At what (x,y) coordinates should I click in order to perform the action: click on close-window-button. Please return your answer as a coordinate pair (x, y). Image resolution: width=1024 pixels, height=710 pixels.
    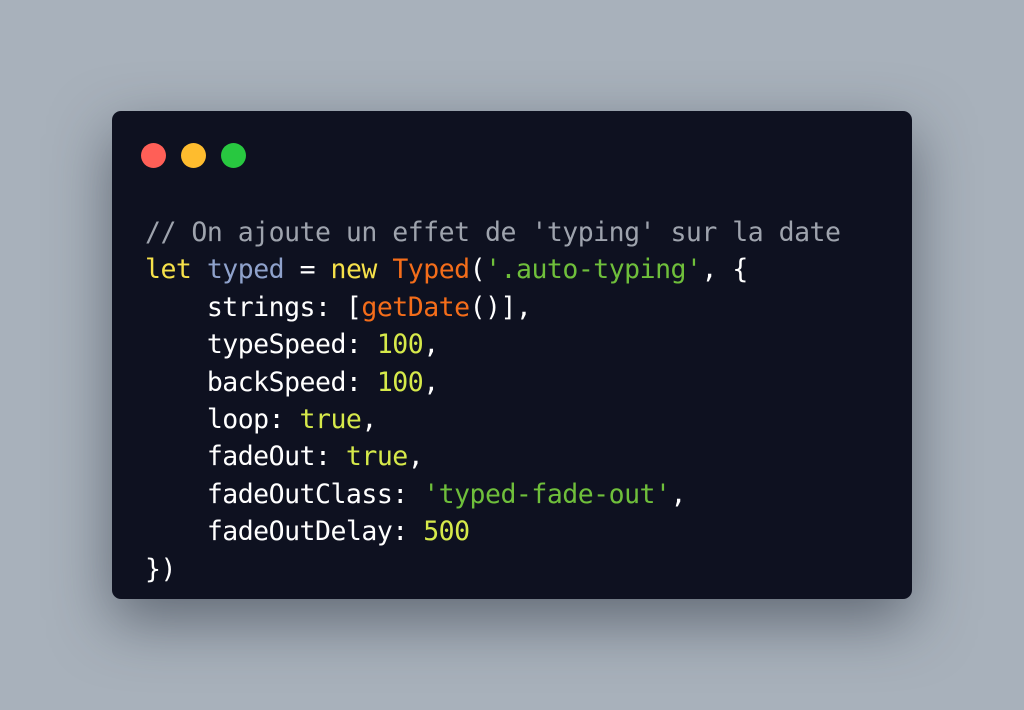
    Looking at the image, I should click on (153, 155).